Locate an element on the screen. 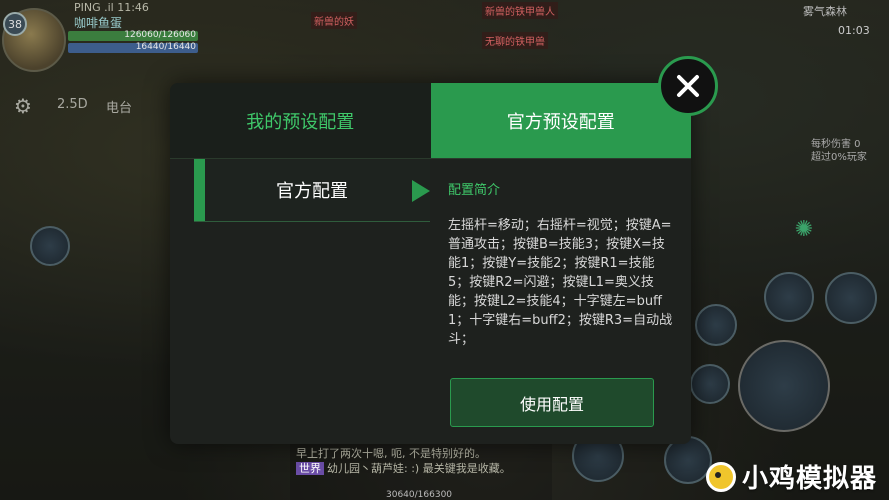  preset-item-official: 官方配置 is located at coordinates (312, 190).